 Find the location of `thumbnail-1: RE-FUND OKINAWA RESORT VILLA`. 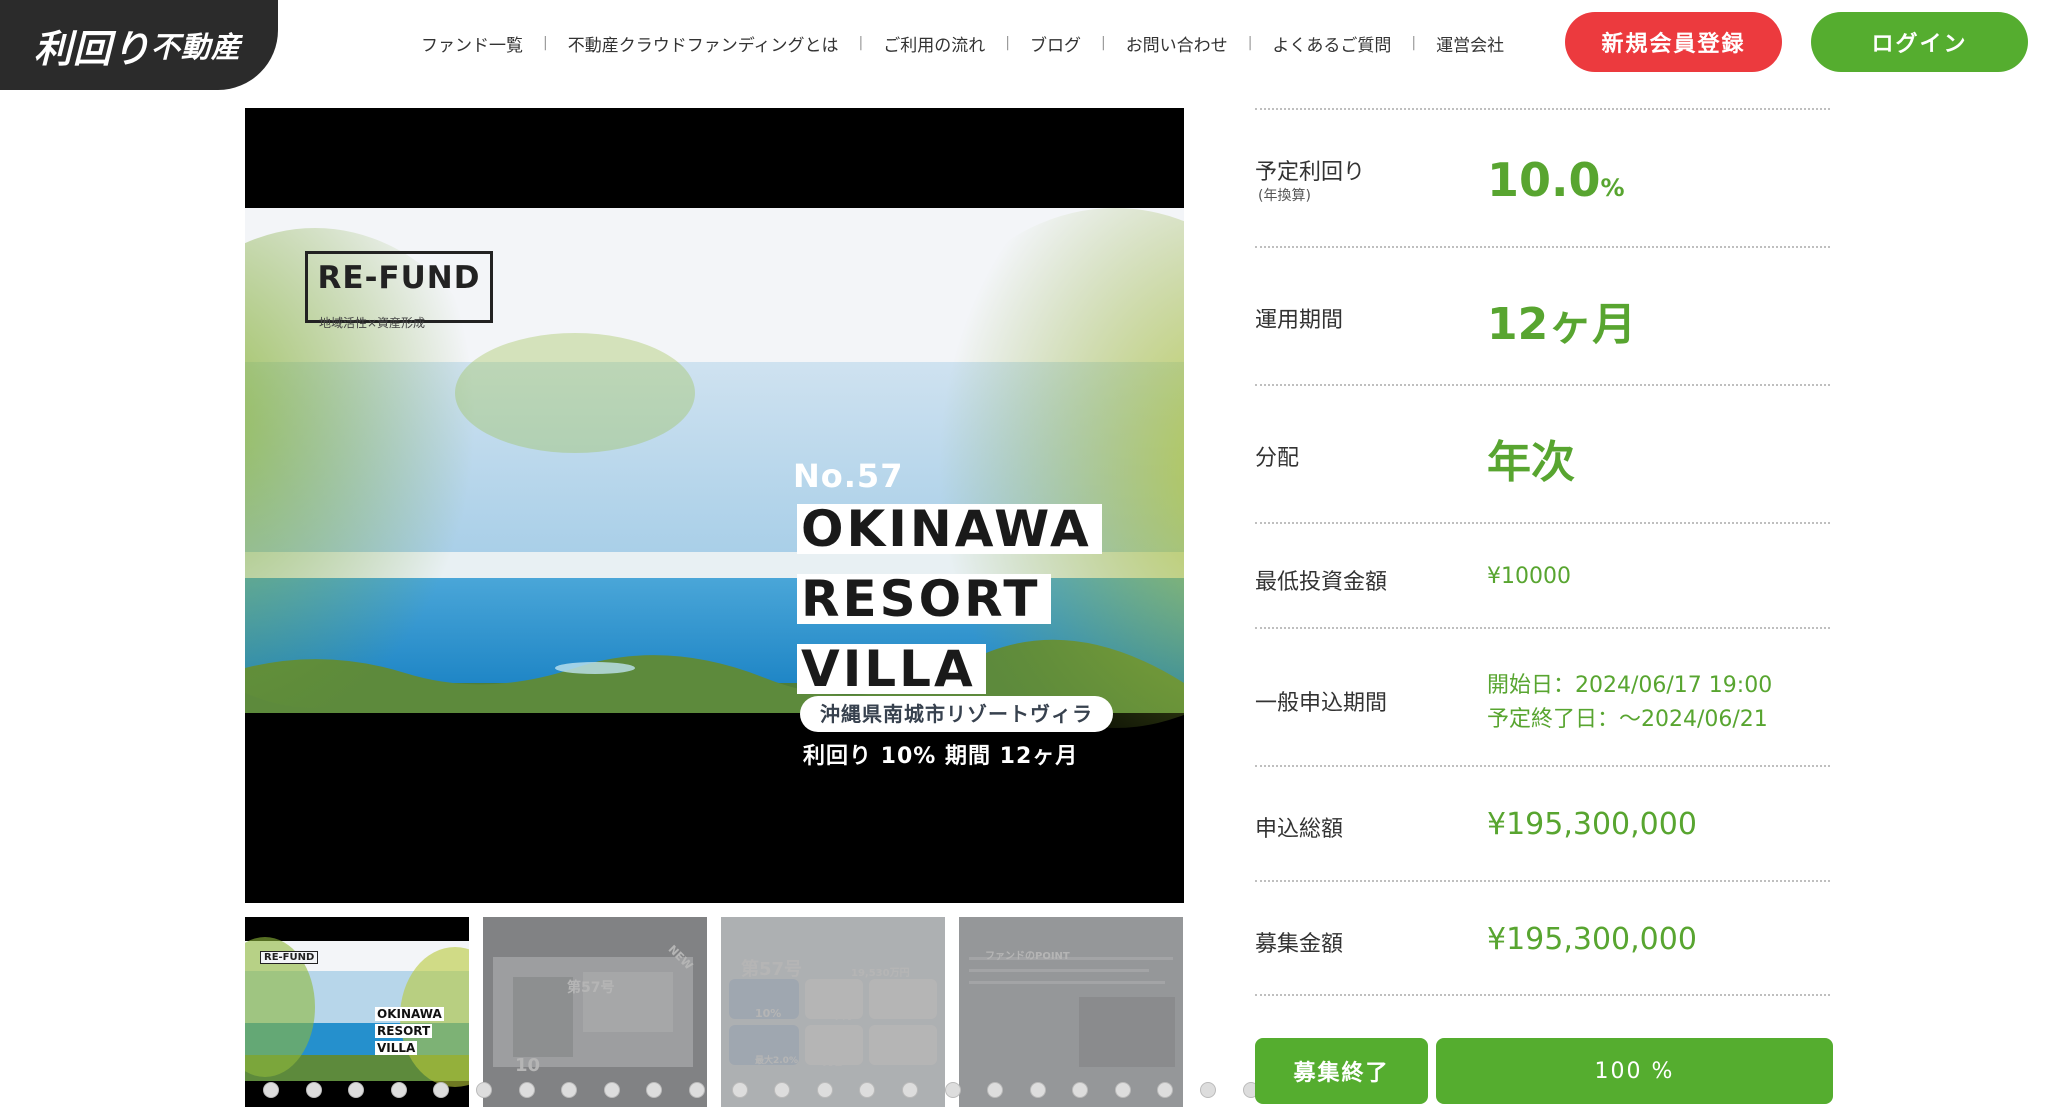

thumbnail-1: RE-FUND OKINAWA RESORT VILLA is located at coordinates (357, 1012).